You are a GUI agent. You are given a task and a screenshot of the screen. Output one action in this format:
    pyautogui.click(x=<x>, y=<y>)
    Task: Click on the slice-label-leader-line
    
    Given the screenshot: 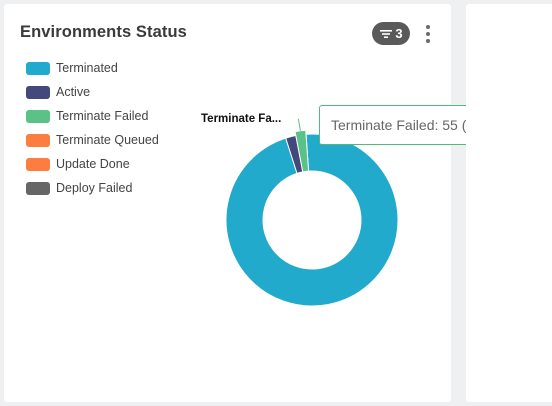 What is the action you would take?
    pyautogui.click(x=299, y=124)
    